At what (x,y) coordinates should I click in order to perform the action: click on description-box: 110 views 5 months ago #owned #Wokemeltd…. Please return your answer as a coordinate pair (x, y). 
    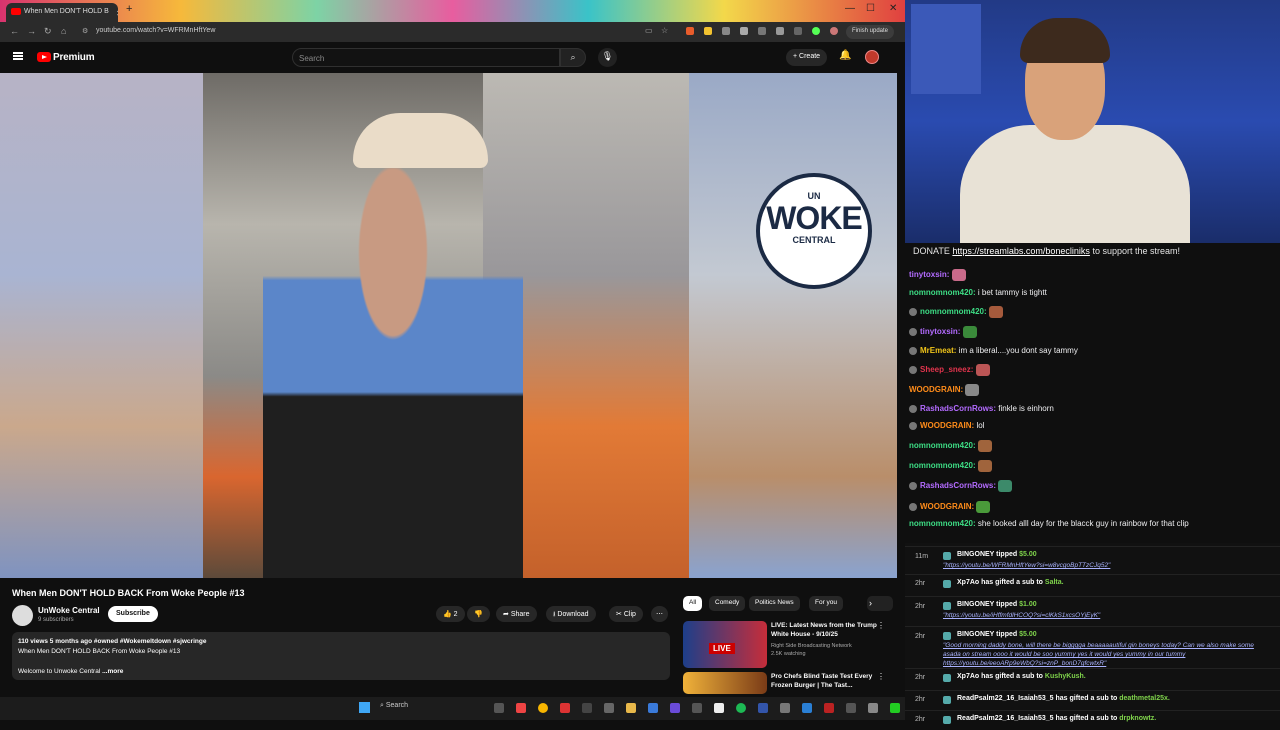
    Looking at the image, I should click on (341, 656).